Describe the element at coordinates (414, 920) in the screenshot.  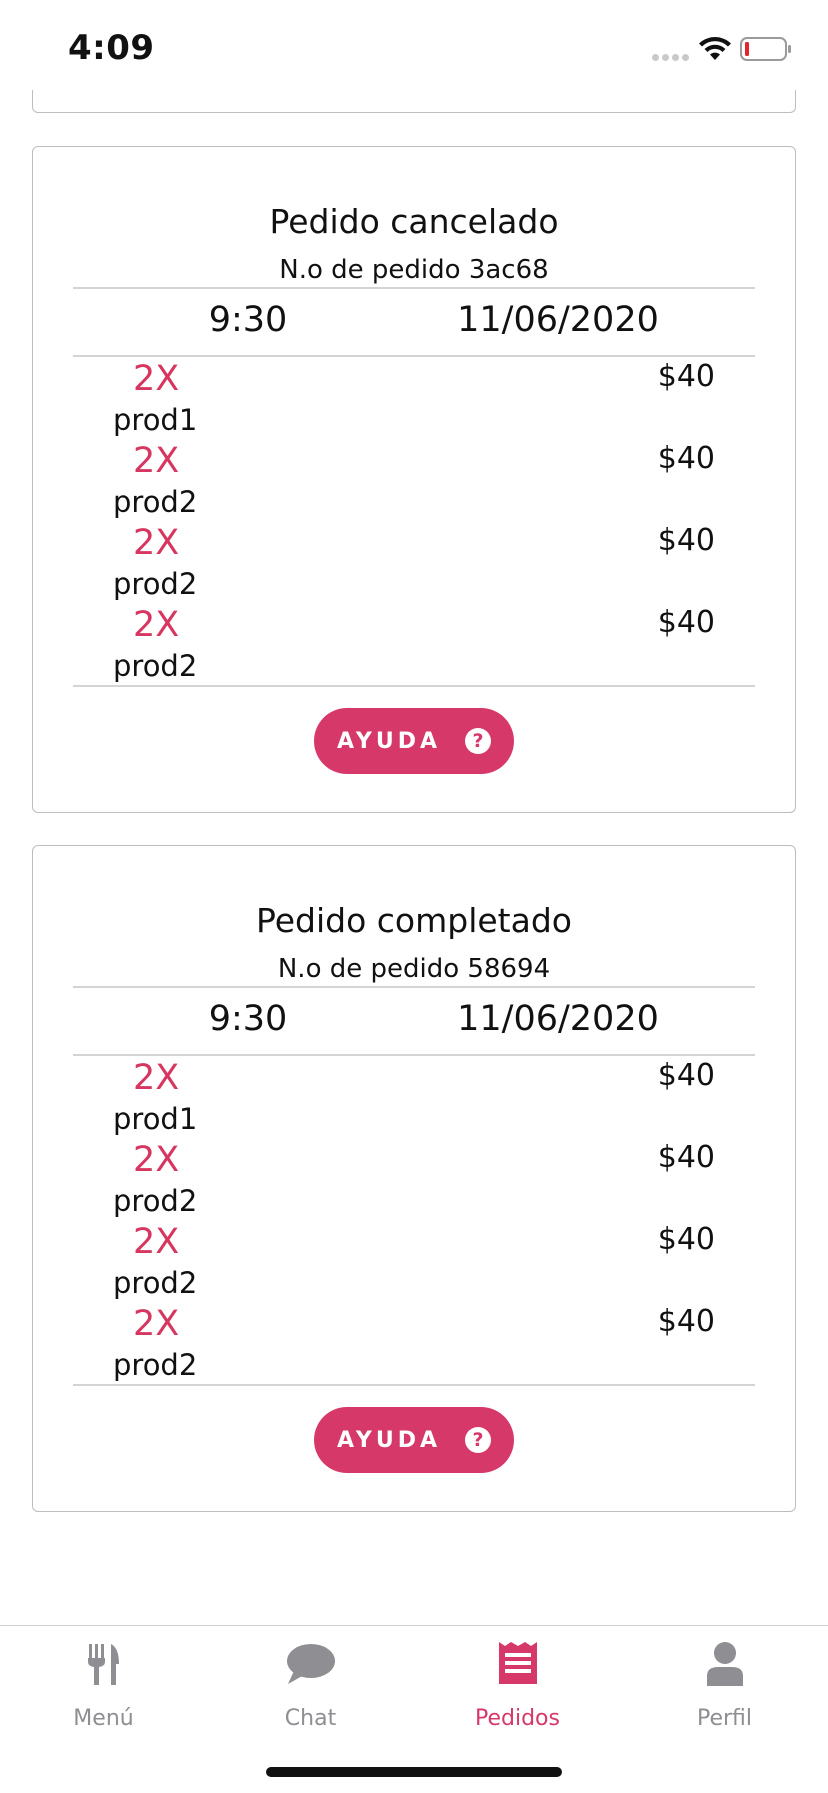
I see `order-status-title: Pedido completado` at that location.